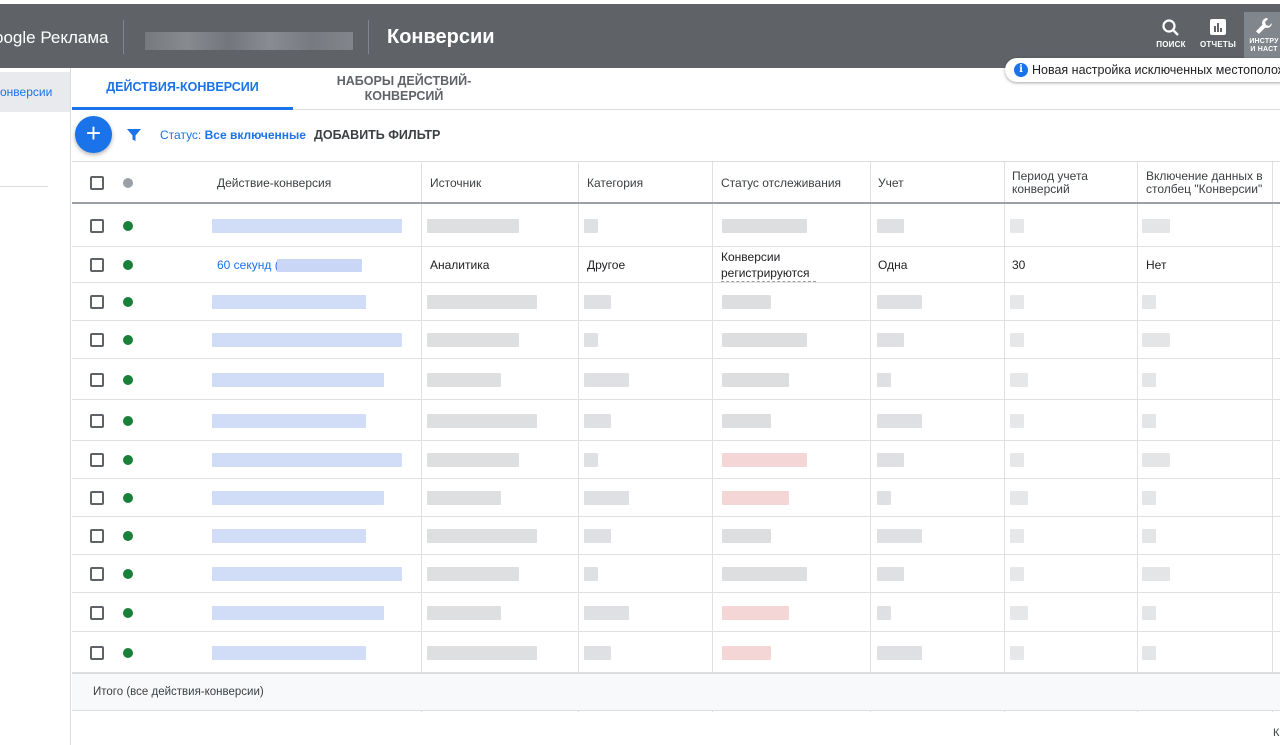 The width and height of the screenshot is (1280, 745). I want to click on tab-label: ДЕЙСТВИЯ-КОНВЕРСИИ, so click(182, 87).